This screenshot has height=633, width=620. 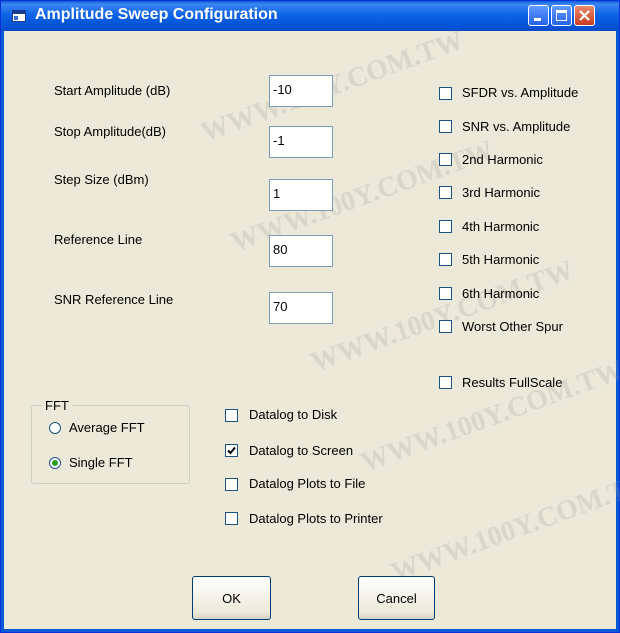 What do you see at coordinates (310, 16) in the screenshot?
I see `title-bar: Amplitude Sweep Configuration` at bounding box center [310, 16].